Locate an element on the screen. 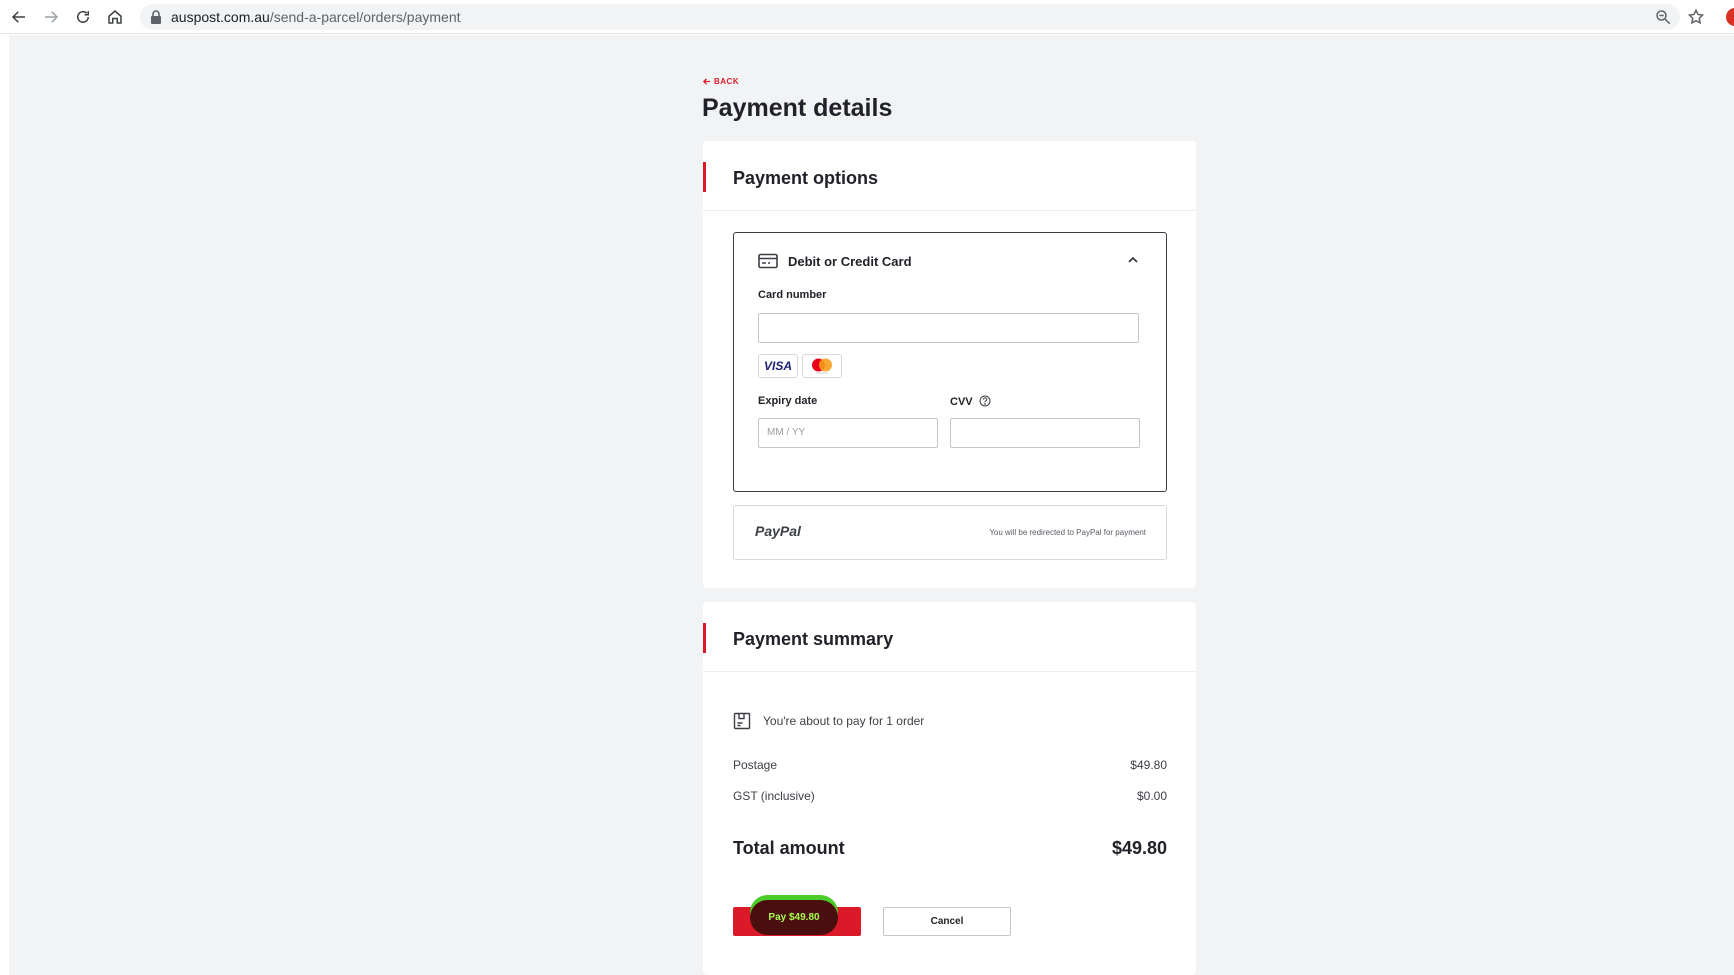 The width and height of the screenshot is (1734, 975). section-title: Payment summary is located at coordinates (813, 639).